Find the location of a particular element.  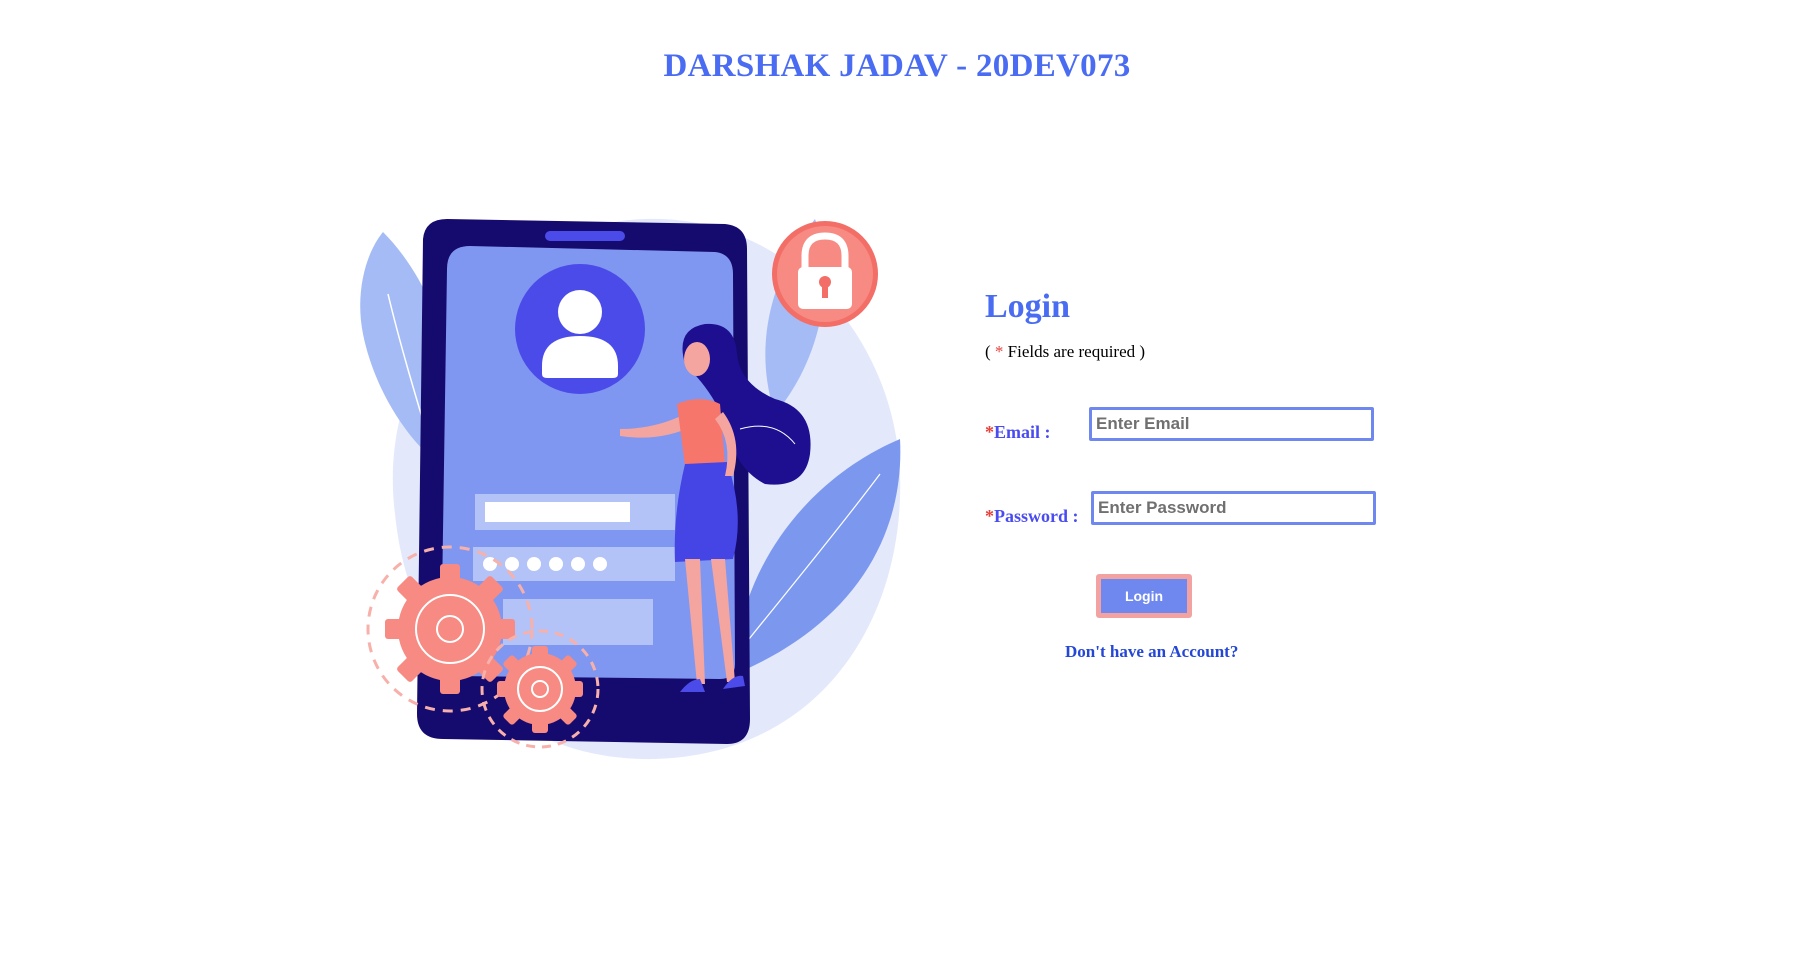

login-heading: Login is located at coordinates (1028, 306).